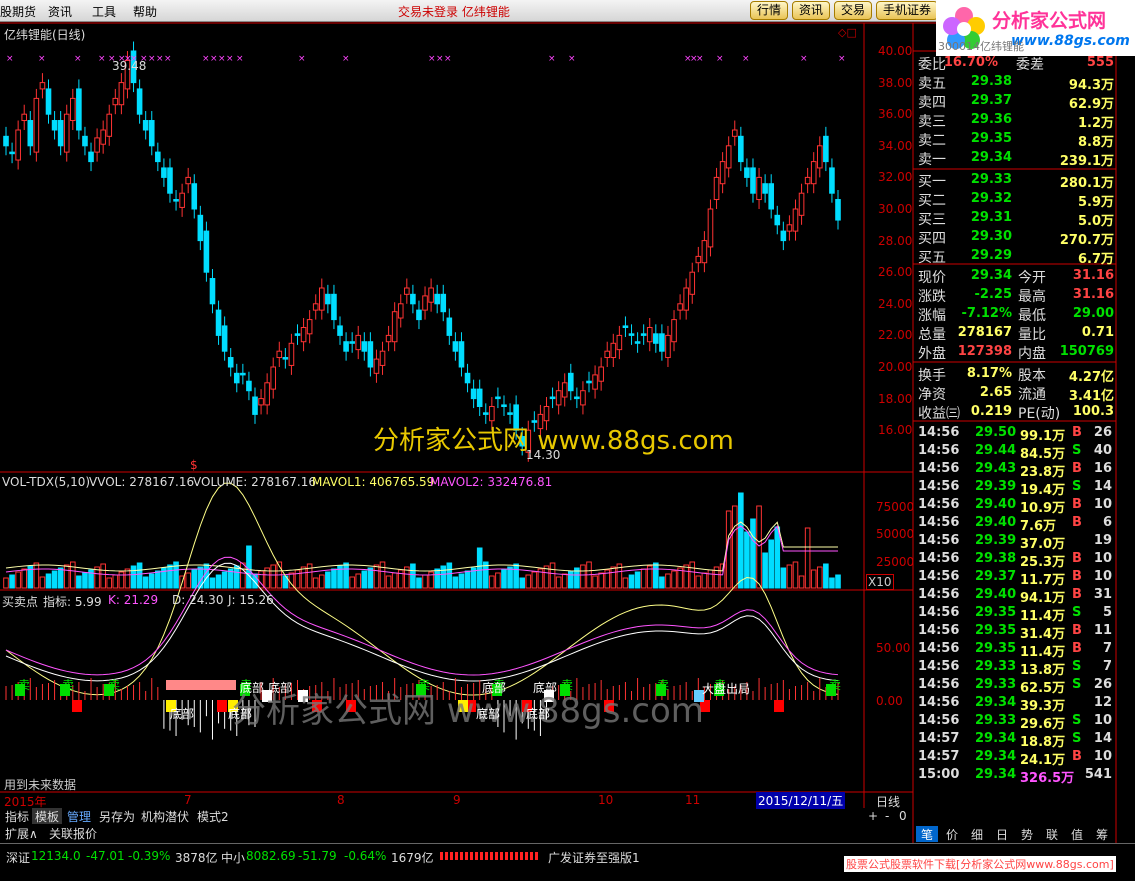 This screenshot has height=881, width=1135. Describe the element at coordinates (1002, 834) in the screenshot. I see `right-tab-3: 日` at that location.